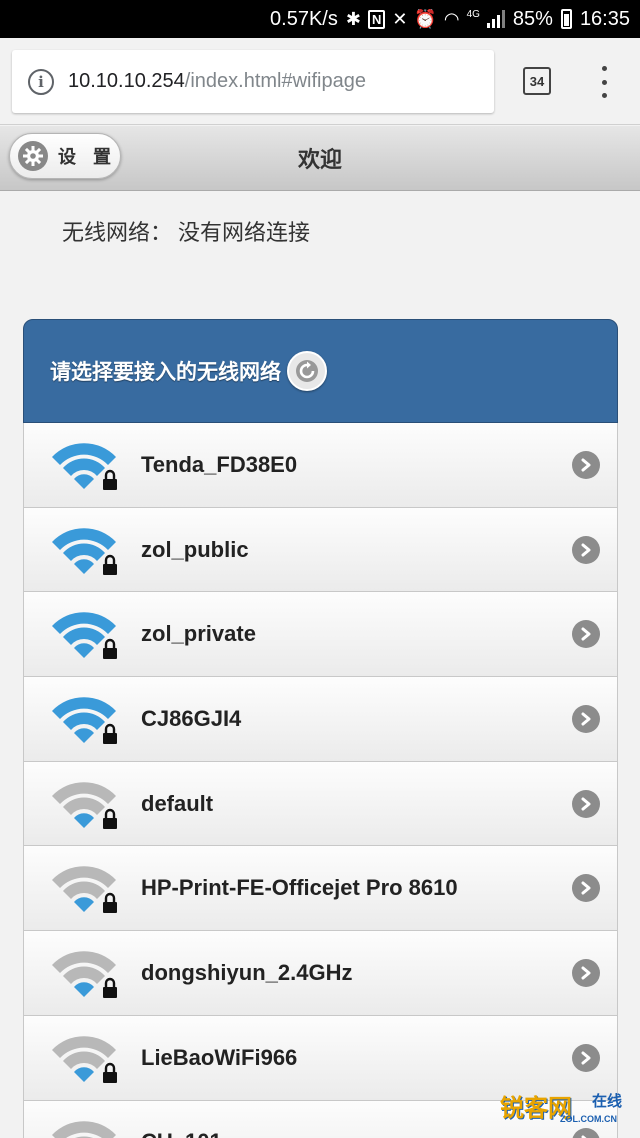  Describe the element at coordinates (495, 19) in the screenshot. I see `signal-strength-icon` at that location.